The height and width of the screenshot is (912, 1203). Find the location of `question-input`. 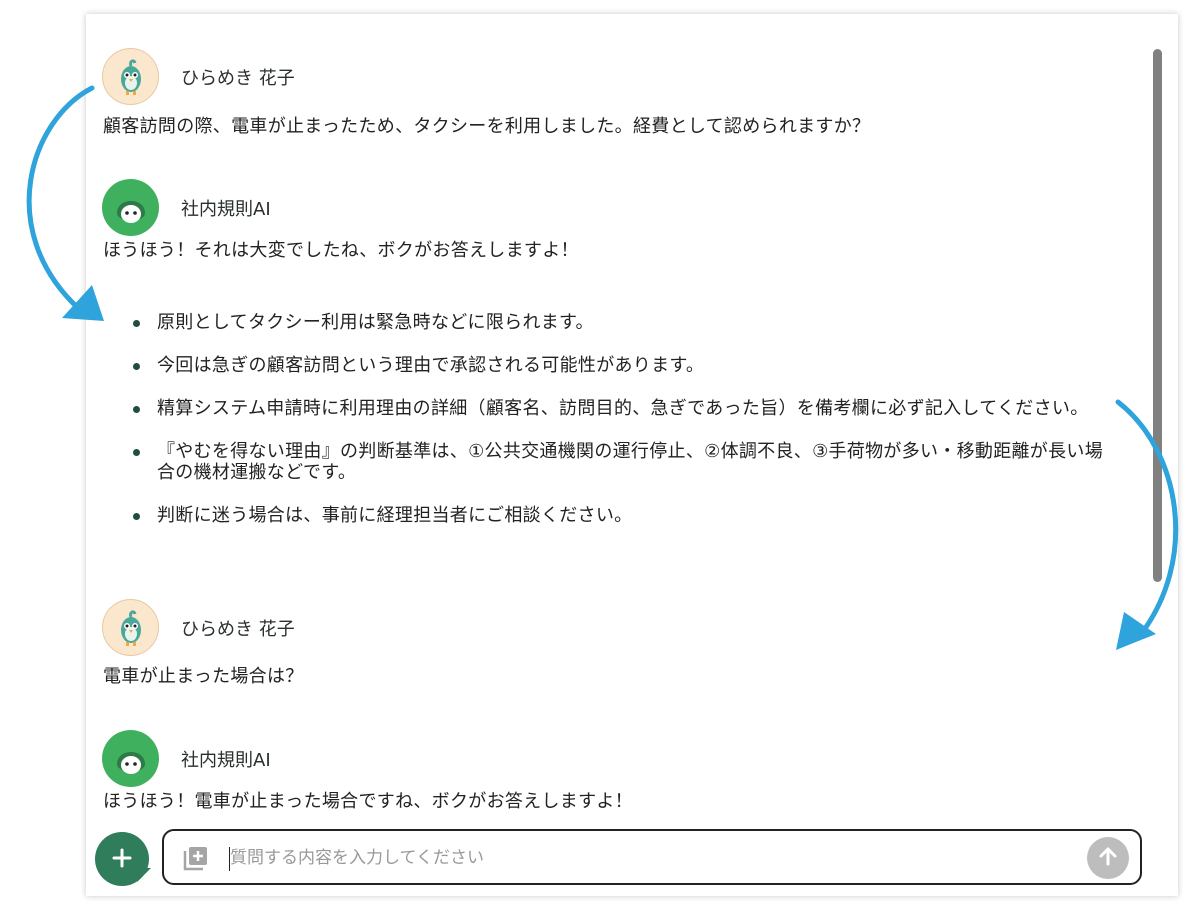

question-input is located at coordinates (650, 858).